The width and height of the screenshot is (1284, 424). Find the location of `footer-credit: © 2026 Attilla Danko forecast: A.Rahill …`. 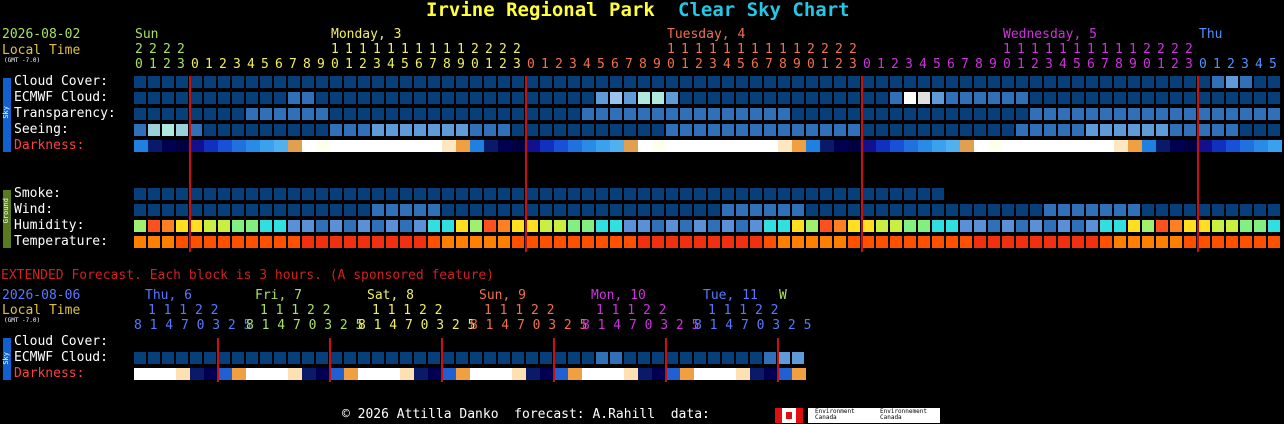

footer-credit: © 2026 Attilla Danko forecast: A.Rahill … is located at coordinates (526, 414).